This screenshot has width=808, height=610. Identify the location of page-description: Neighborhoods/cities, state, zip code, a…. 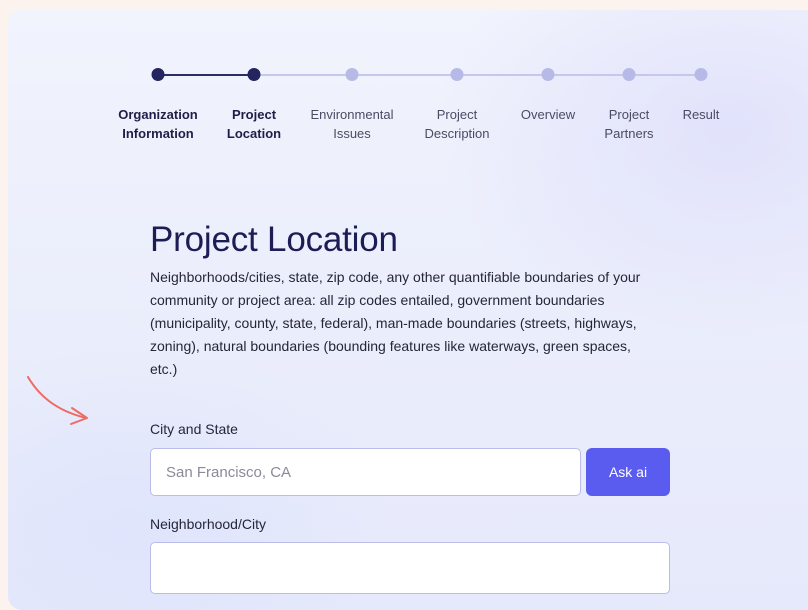
(395, 323).